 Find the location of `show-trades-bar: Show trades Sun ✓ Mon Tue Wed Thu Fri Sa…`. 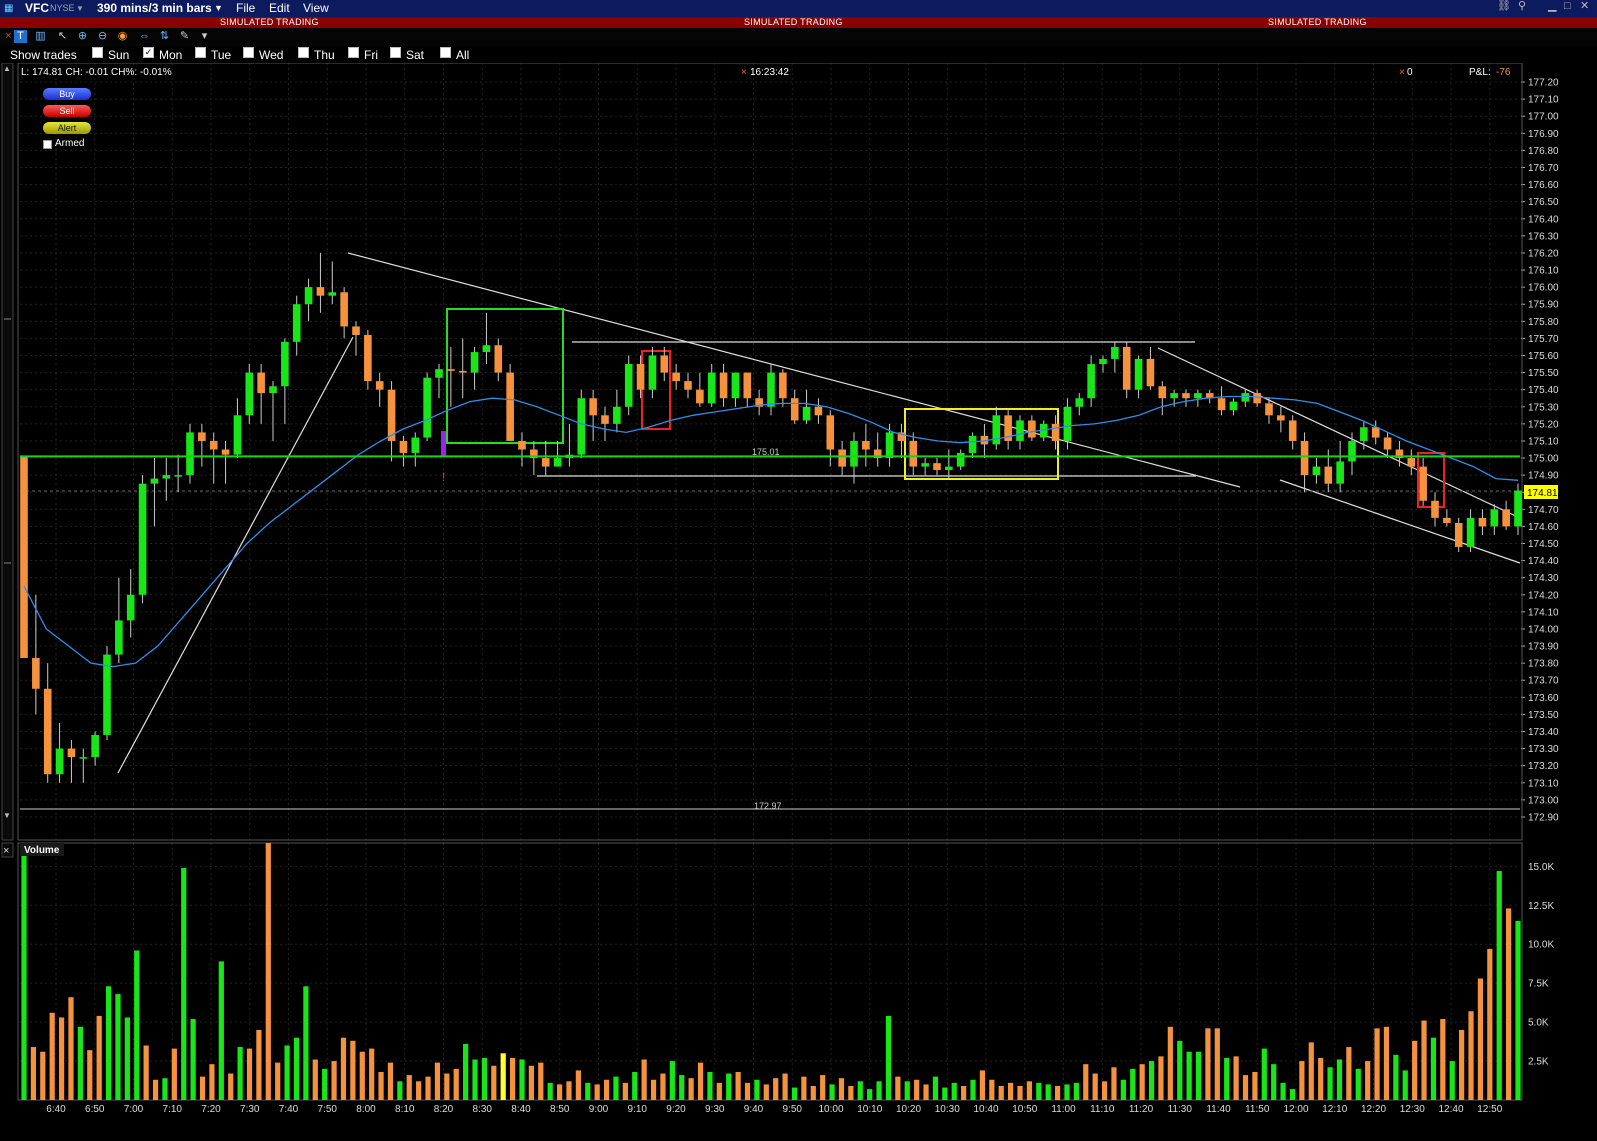

show-trades-bar: Show trades Sun ✓ Mon Tue Wed Thu Fri Sa… is located at coordinates (798, 55).